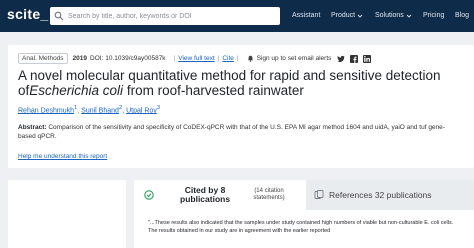 This screenshot has height=248, width=474. I want to click on paper-title-end: from roof-harvested rainwater, so click(215, 90).